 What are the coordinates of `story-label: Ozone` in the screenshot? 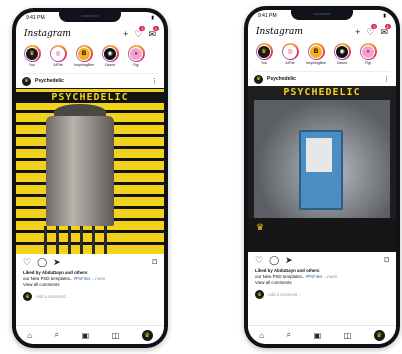 It's located at (342, 63).